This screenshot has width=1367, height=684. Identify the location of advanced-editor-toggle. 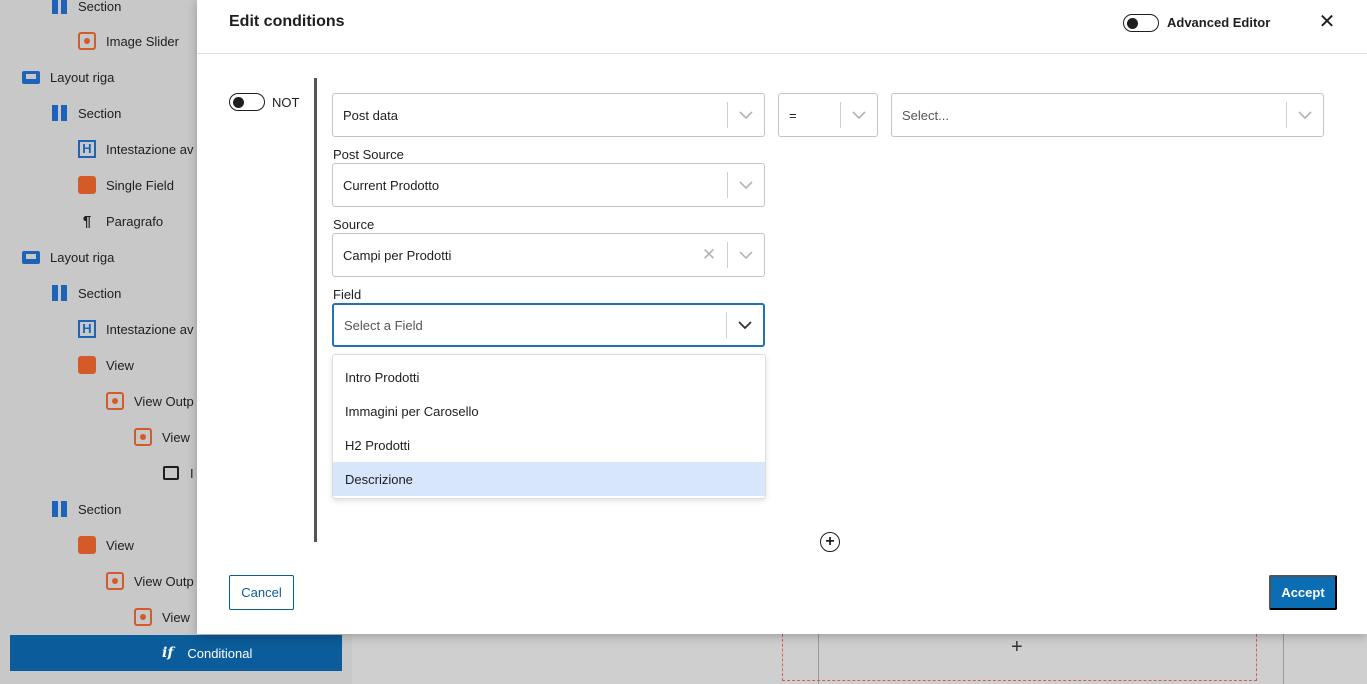
(1141, 23).